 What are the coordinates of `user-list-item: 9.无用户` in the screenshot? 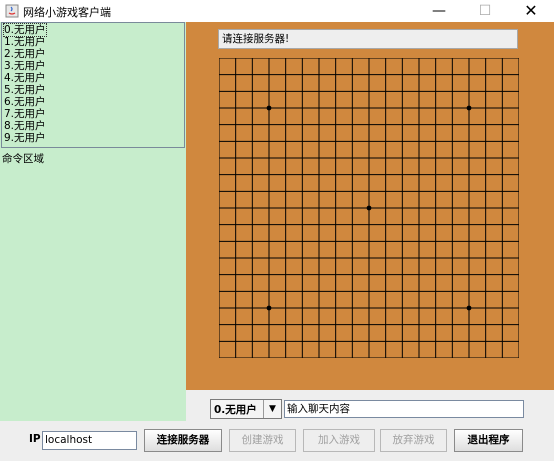 It's located at (25, 138).